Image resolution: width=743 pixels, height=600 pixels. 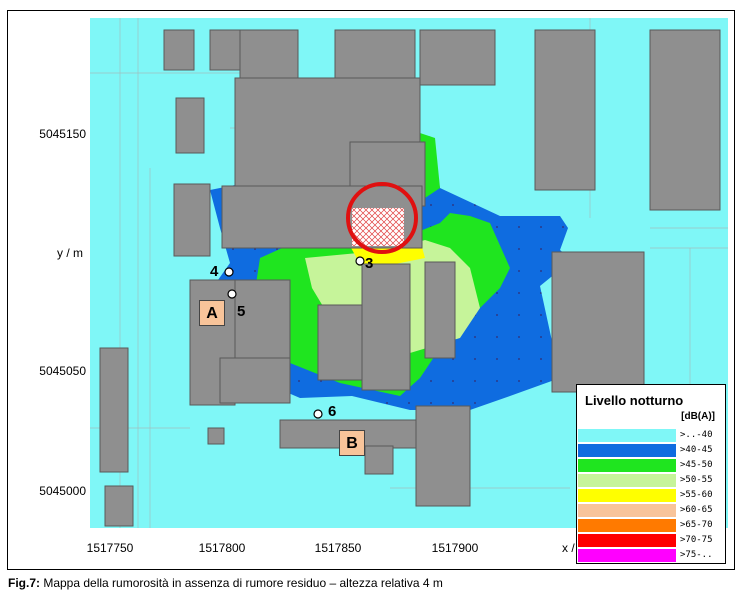 What do you see at coordinates (332, 411) in the screenshot?
I see `point-label-6: 6` at bounding box center [332, 411].